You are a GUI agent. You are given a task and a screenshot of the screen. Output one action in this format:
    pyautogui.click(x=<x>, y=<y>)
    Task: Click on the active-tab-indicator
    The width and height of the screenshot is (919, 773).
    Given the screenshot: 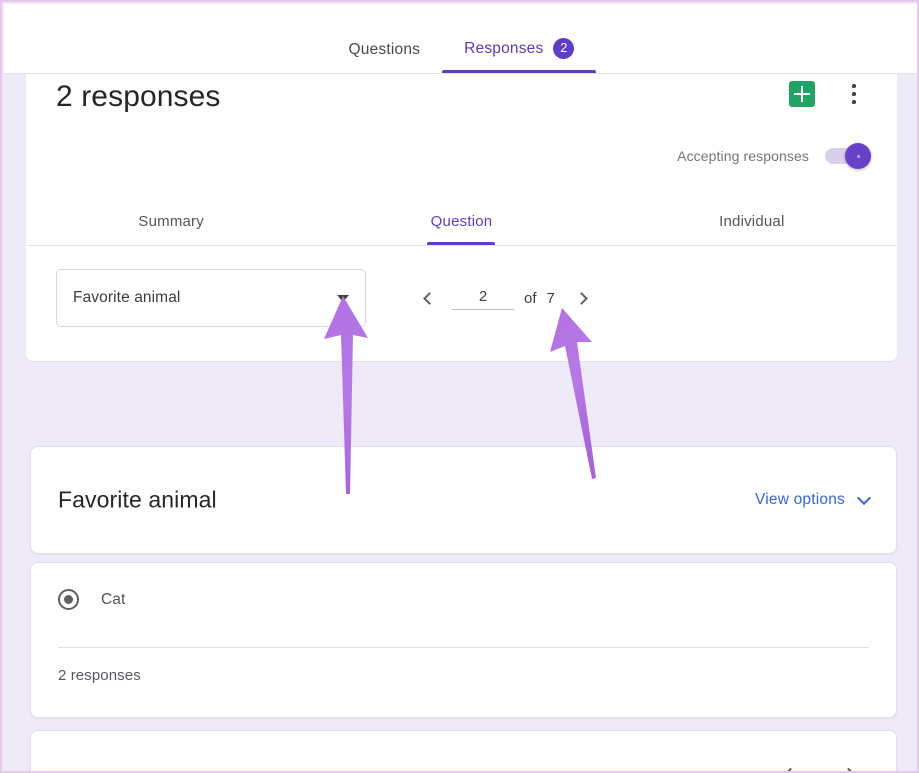 What is the action you would take?
    pyautogui.click(x=519, y=71)
    